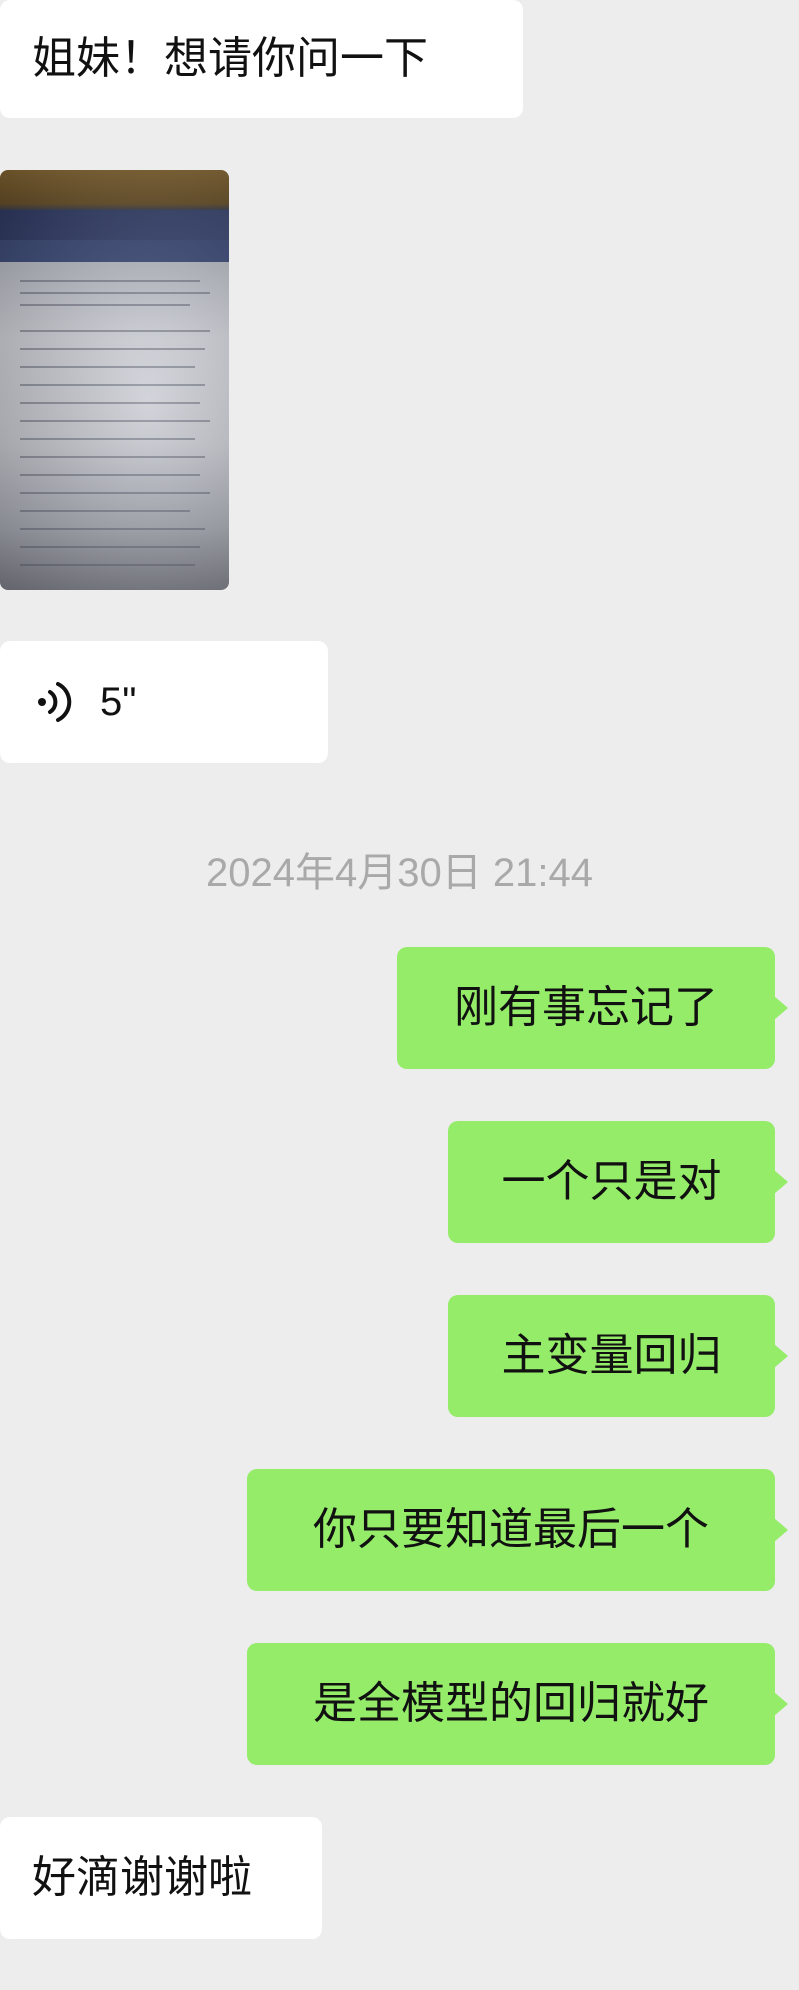 The image size is (799, 1990). I want to click on outgoing-message-bubble: 主变量回归, so click(618, 1356).